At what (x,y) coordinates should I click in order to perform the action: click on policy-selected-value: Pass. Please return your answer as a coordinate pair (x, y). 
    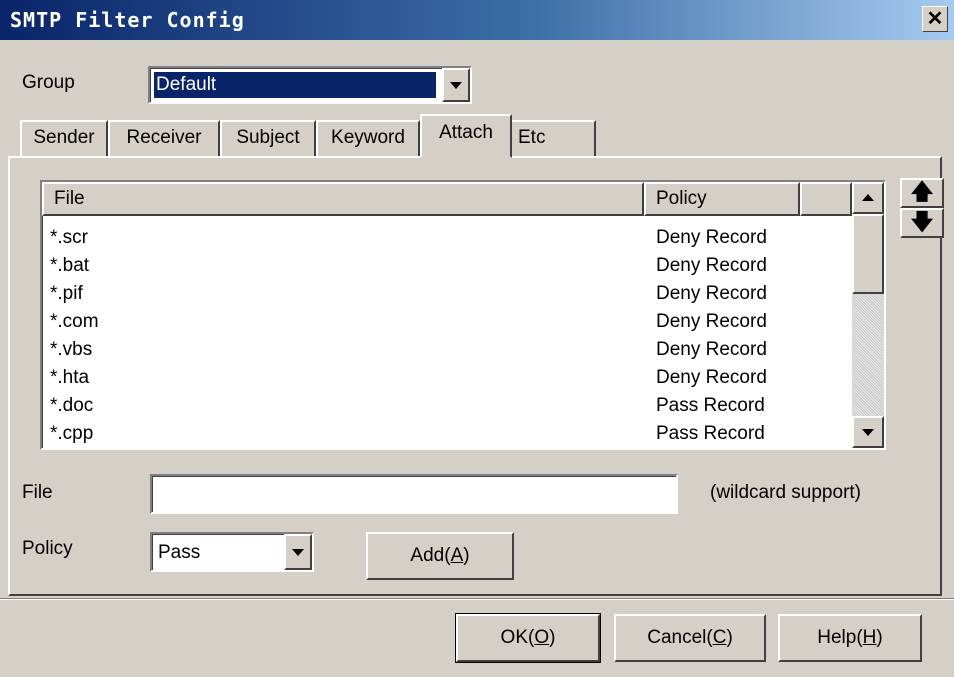
    Looking at the image, I should click on (179, 552).